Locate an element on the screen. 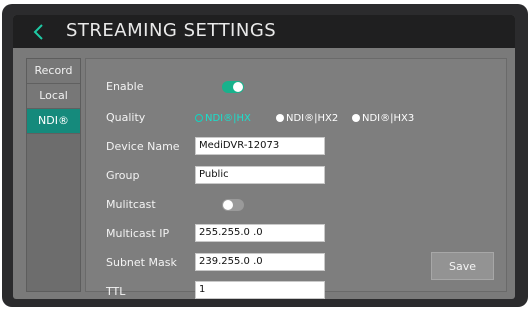 This screenshot has width=530, height=311. radio-unchecked-icon is located at coordinates (199, 118).